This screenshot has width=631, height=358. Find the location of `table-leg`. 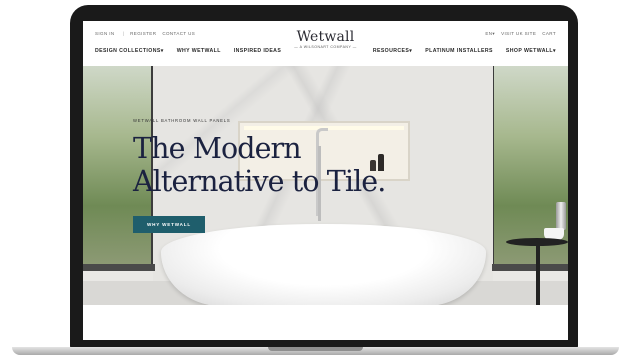

table-leg is located at coordinates (538, 274).